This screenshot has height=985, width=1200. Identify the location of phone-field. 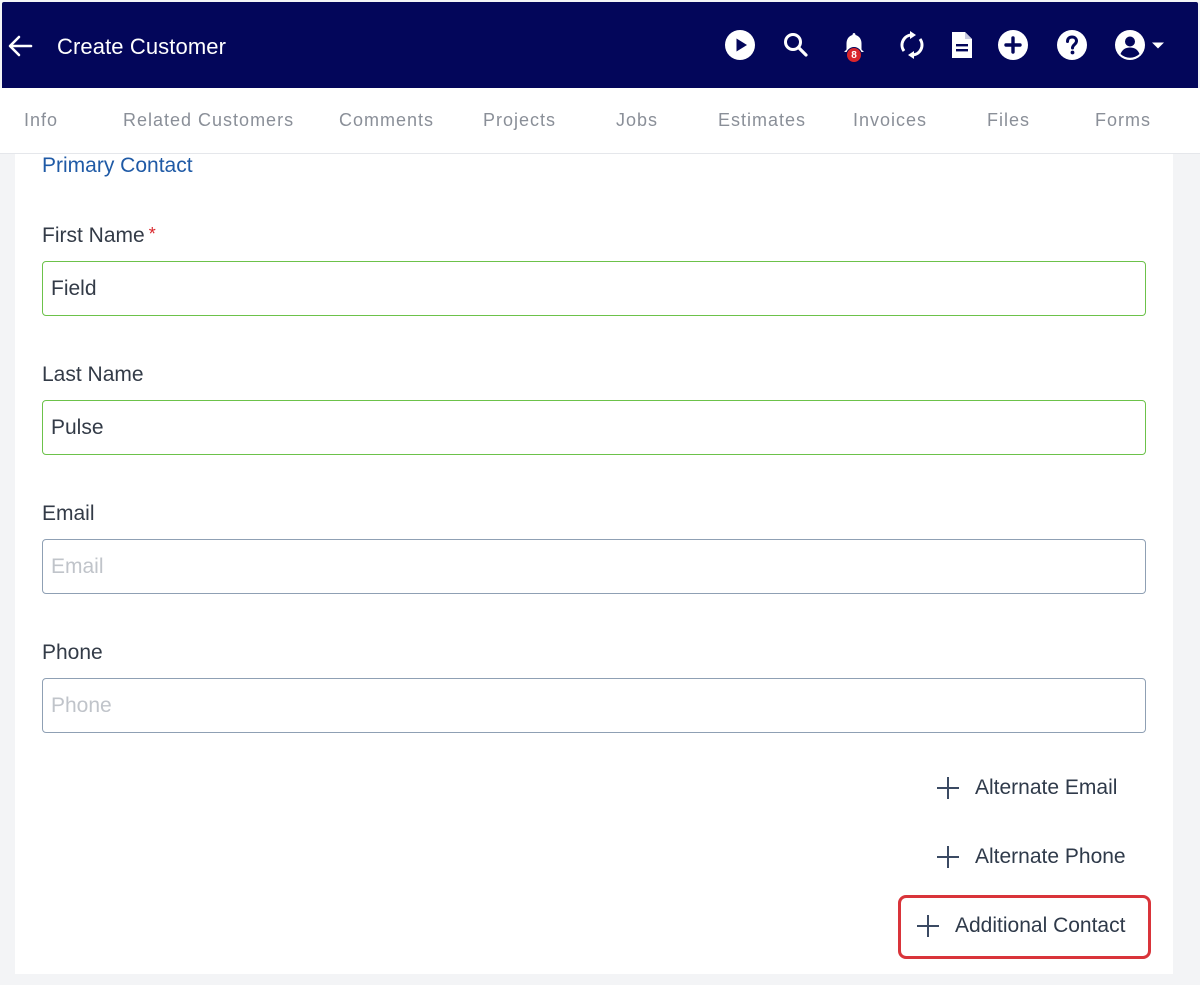
(594, 705).